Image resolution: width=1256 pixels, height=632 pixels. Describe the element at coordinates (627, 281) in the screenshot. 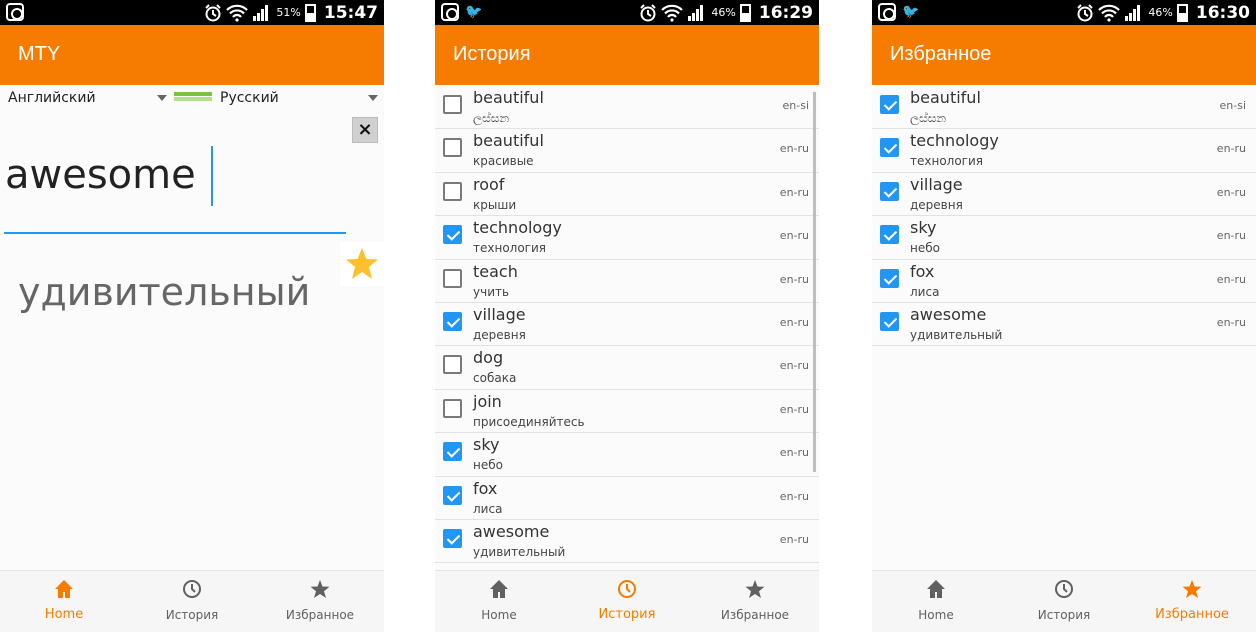

I see `list-item: teach учить en-ru` at that location.